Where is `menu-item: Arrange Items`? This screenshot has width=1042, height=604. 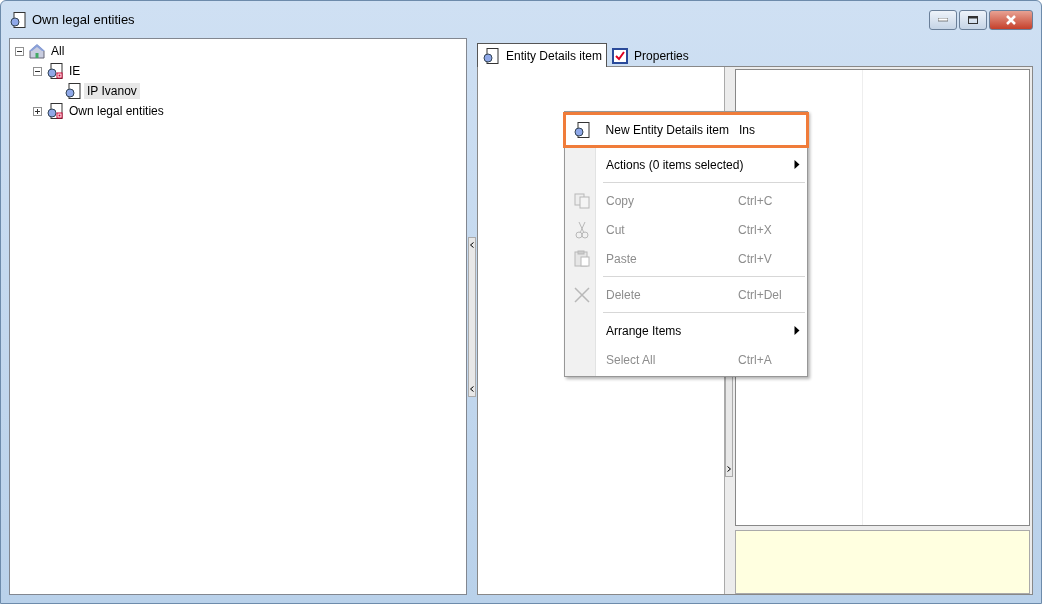
menu-item: Arrange Items is located at coordinates (686, 330).